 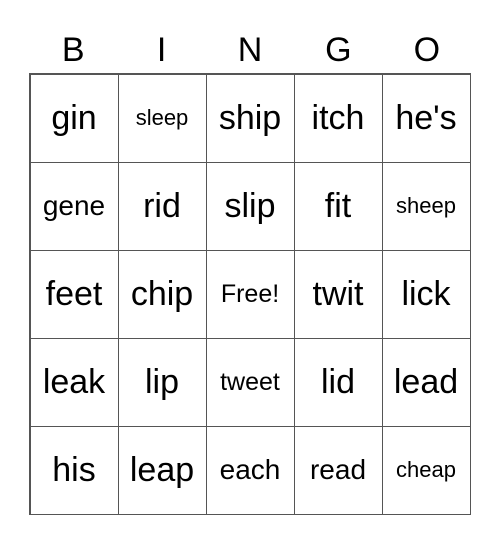 What do you see at coordinates (162, 206) in the screenshot?
I see `bingo-cell: rid` at bounding box center [162, 206].